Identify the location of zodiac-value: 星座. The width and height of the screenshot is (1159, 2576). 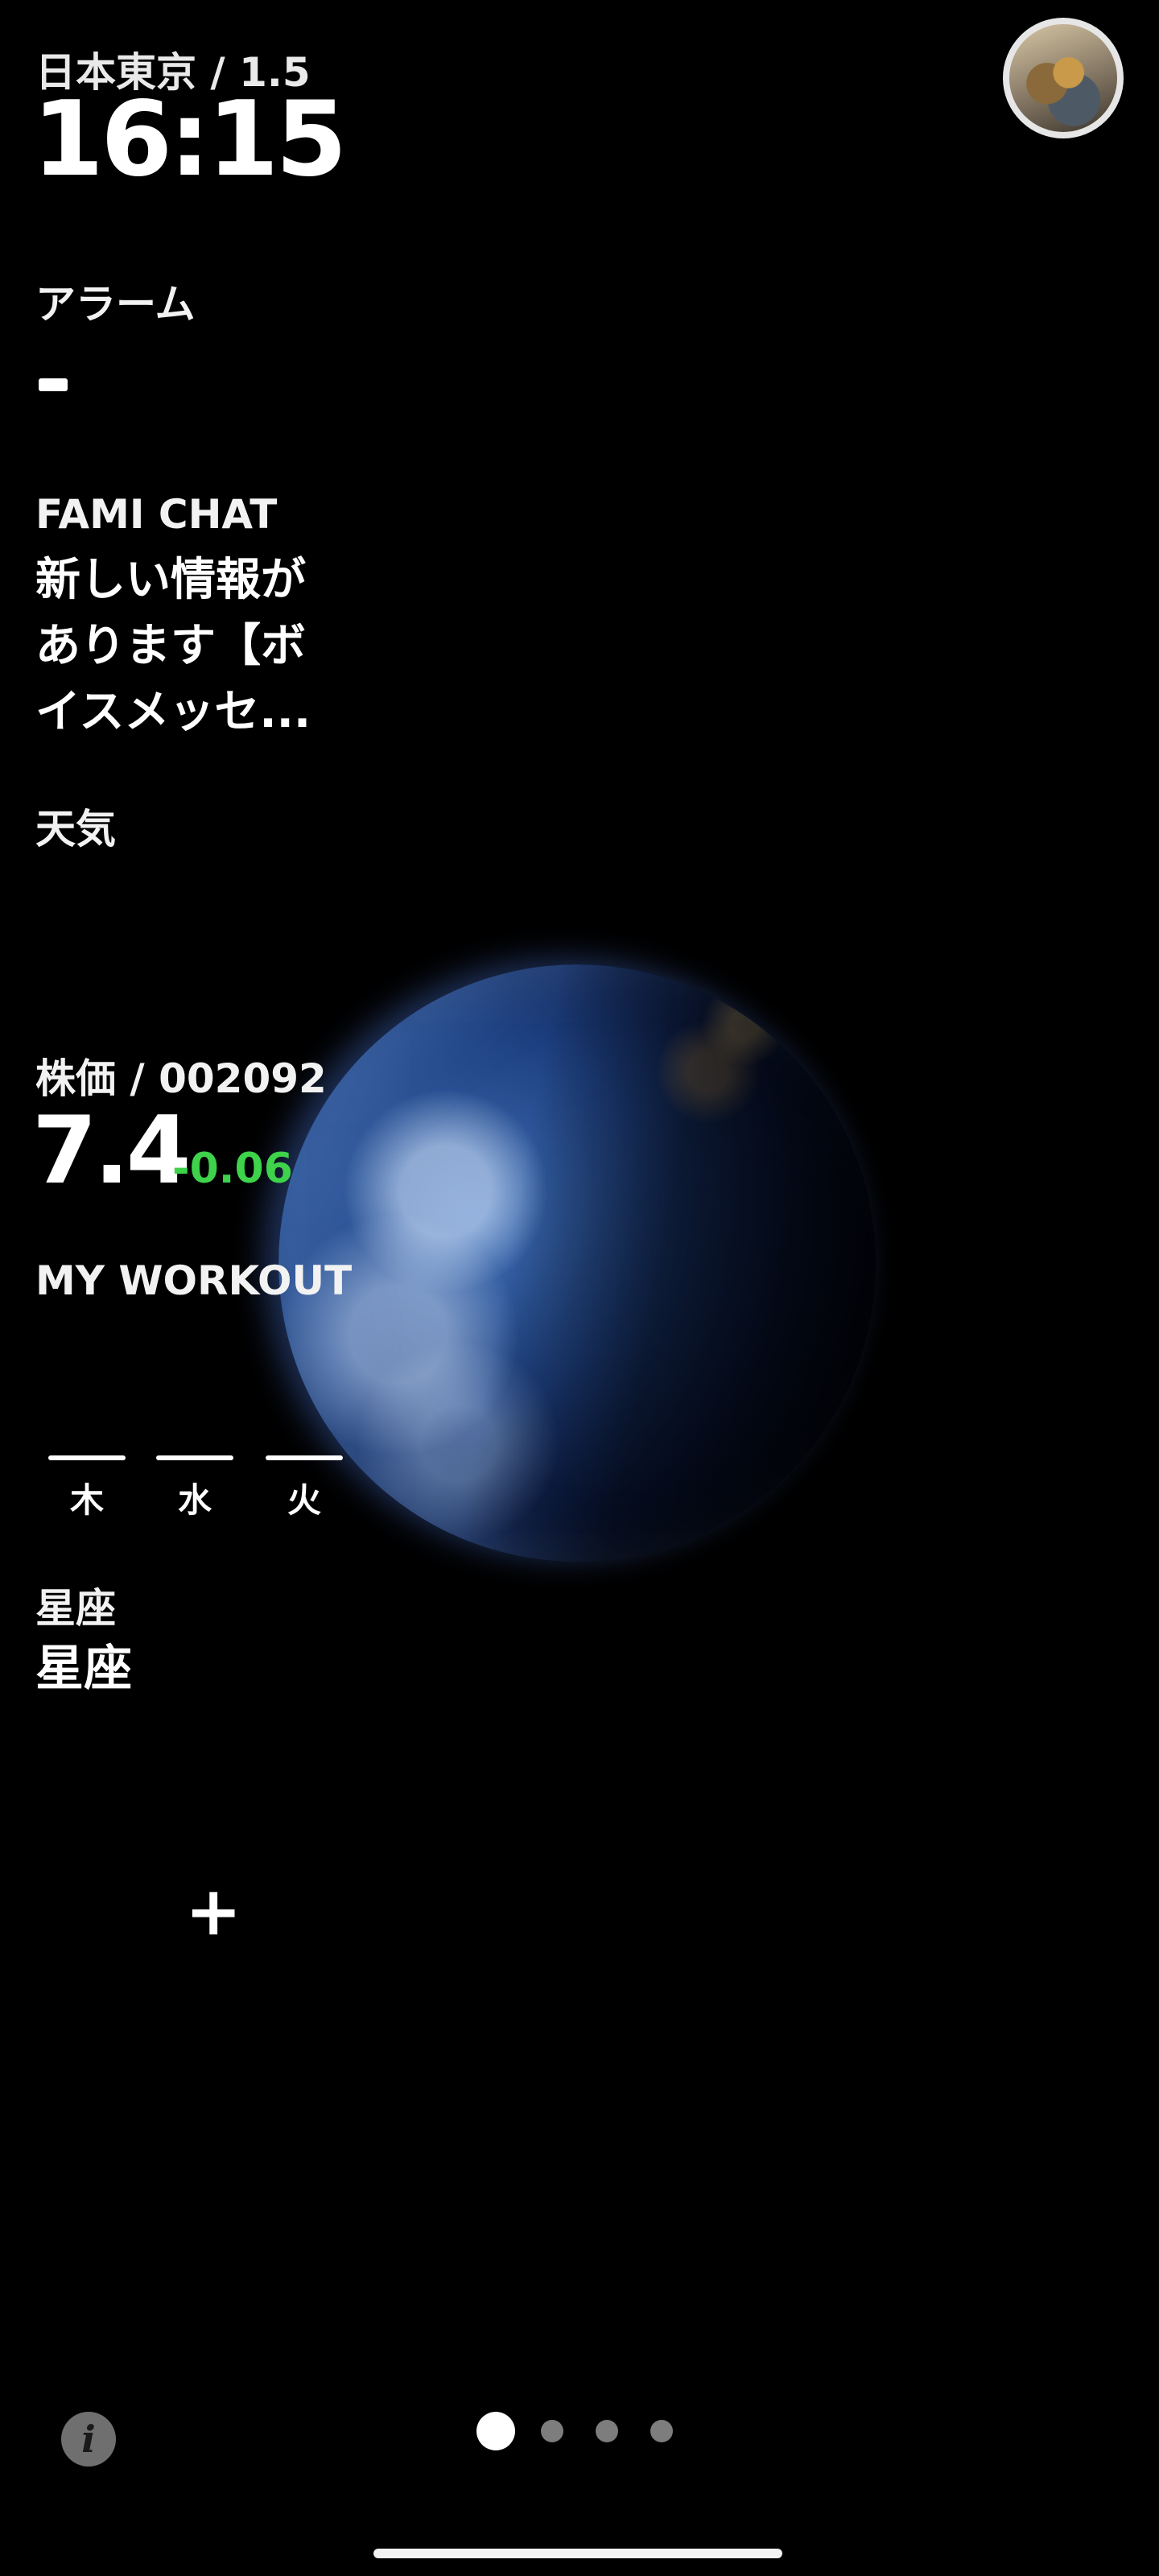
(83, 1669).